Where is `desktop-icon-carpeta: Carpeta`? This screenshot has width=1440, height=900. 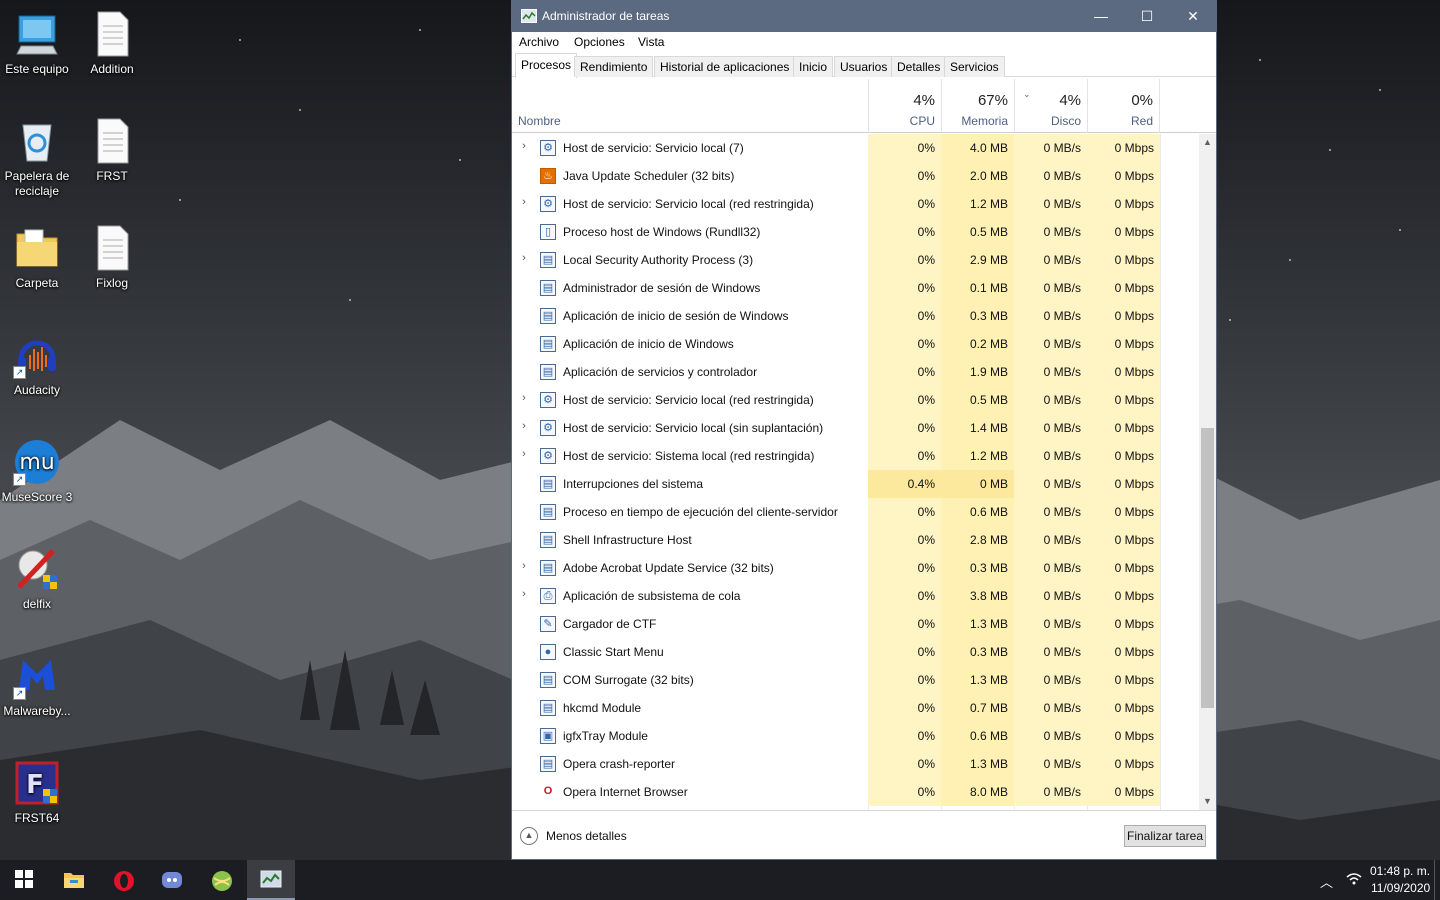 desktop-icon-carpeta: Carpeta is located at coordinates (37, 257).